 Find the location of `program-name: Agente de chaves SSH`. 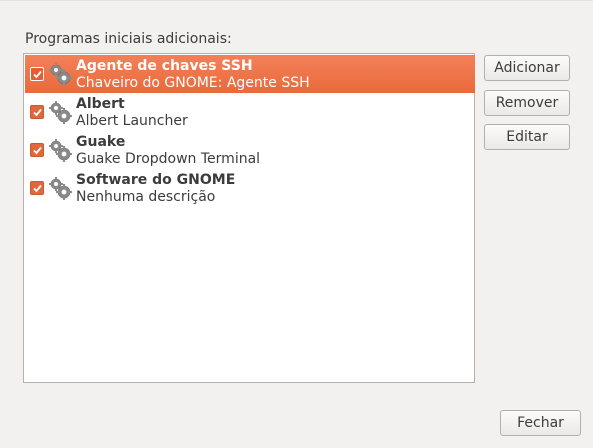

program-name: Agente de chaves SSH is located at coordinates (164, 66).